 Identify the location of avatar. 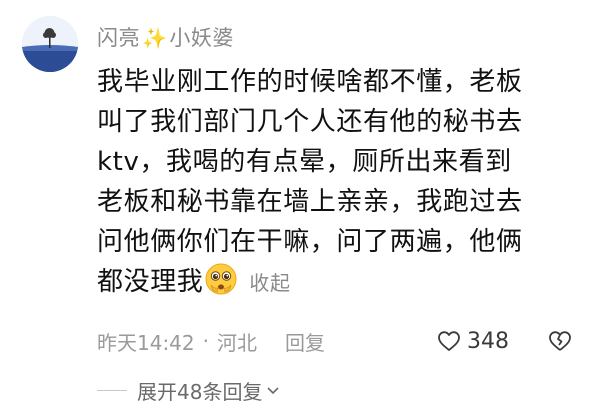
(50, 44).